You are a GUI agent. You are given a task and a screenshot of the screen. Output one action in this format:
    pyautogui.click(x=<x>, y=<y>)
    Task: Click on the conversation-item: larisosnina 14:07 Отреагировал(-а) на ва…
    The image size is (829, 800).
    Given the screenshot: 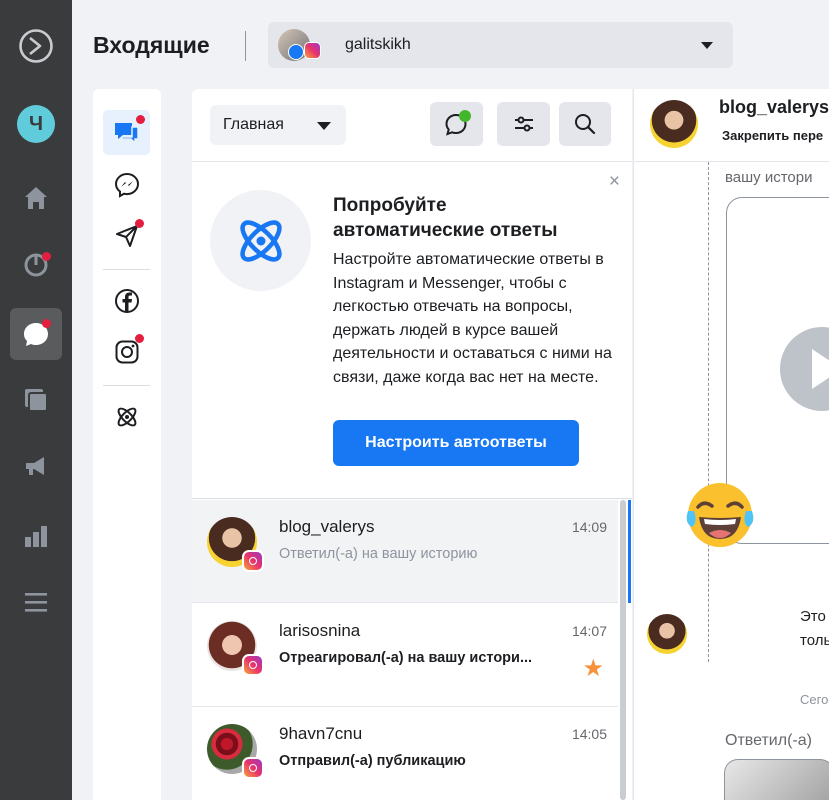 What is the action you would take?
    pyautogui.click(x=405, y=655)
    